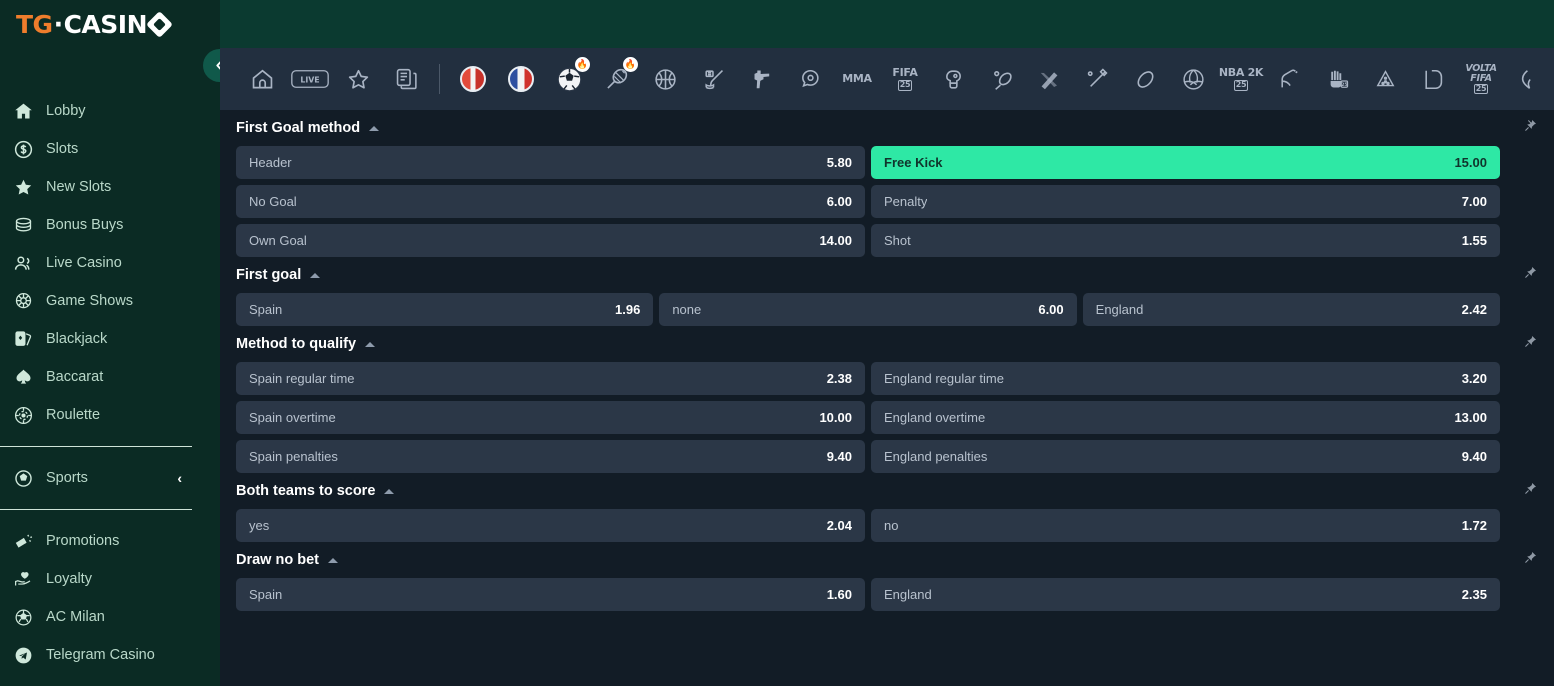 The width and height of the screenshot is (1554, 686). Describe the element at coordinates (110, 617) in the screenshot. I see `sidebar-item-ac-milan: AC Milan` at that location.